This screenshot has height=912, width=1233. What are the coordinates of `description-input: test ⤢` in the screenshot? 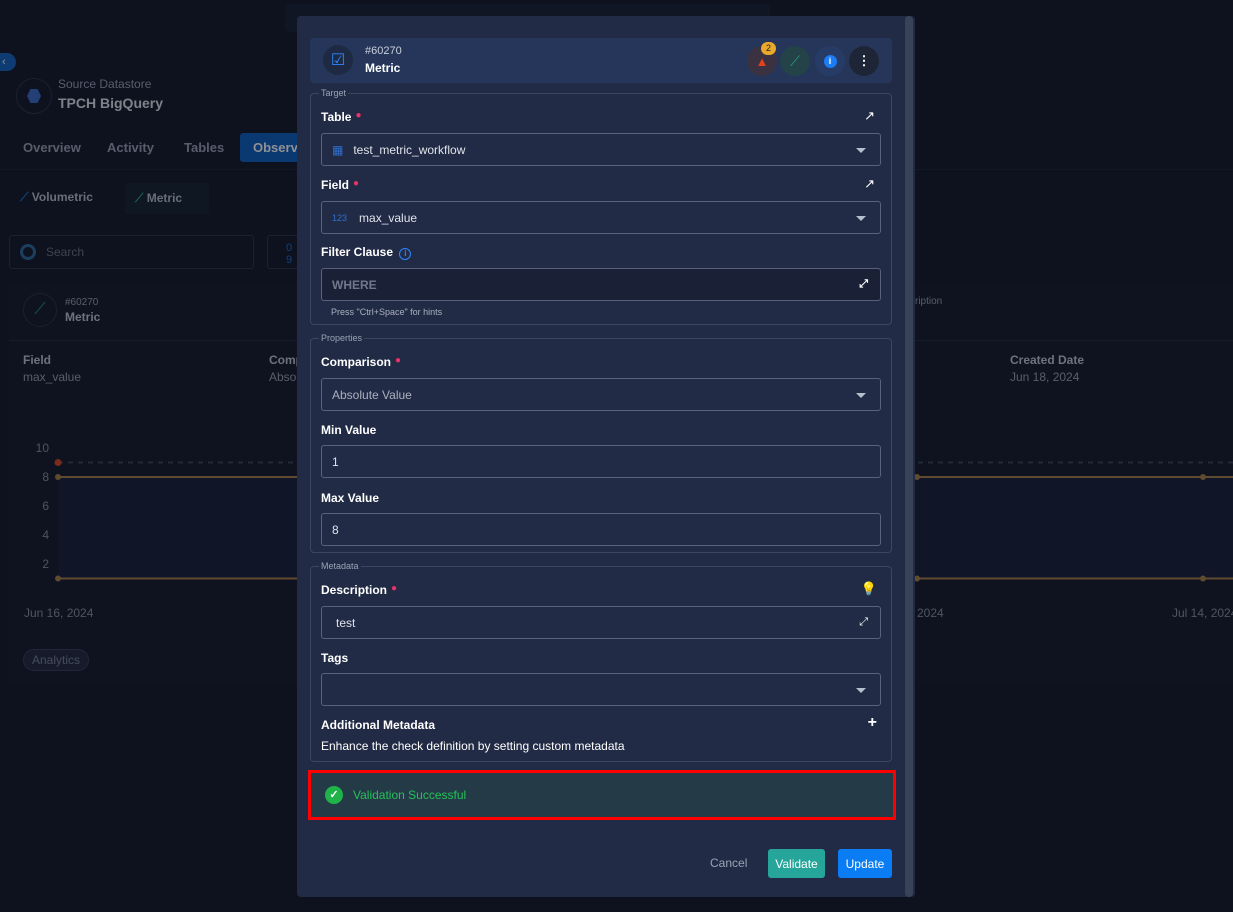 It's located at (601, 622).